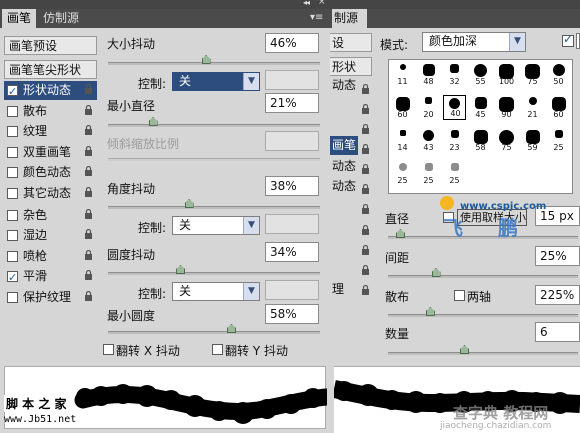  Describe the element at coordinates (322, 3) in the screenshot. I see `close-icon: ×` at that location.